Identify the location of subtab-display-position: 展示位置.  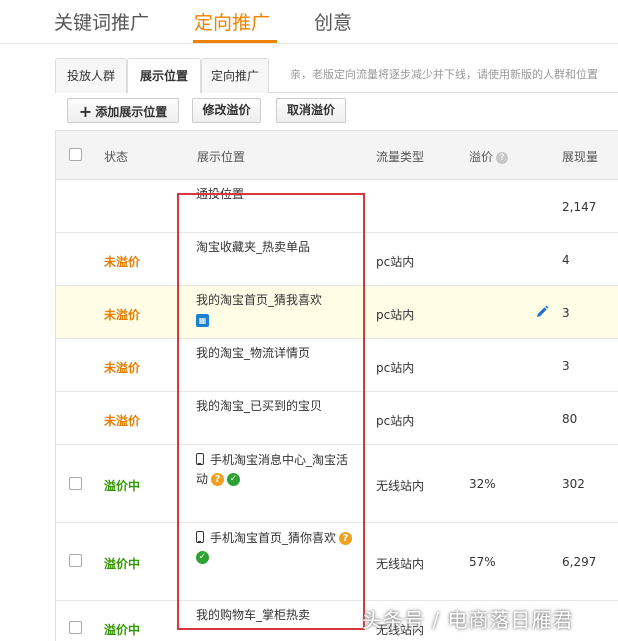
(164, 76).